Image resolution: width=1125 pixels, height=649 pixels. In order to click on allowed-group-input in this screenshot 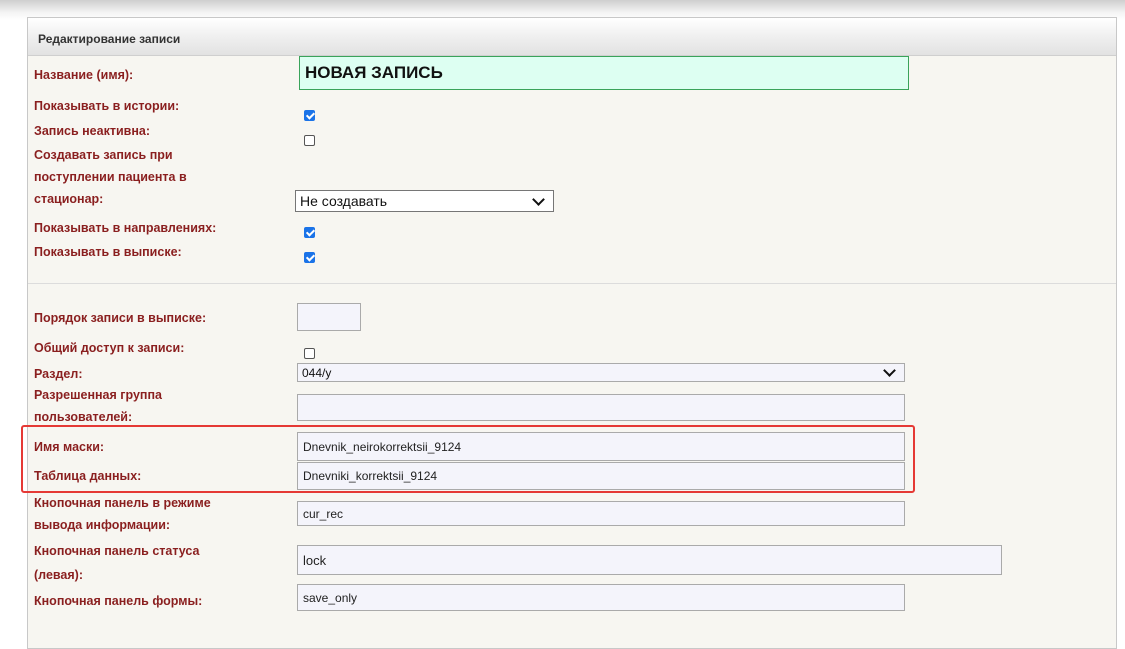, I will do `click(601, 407)`.